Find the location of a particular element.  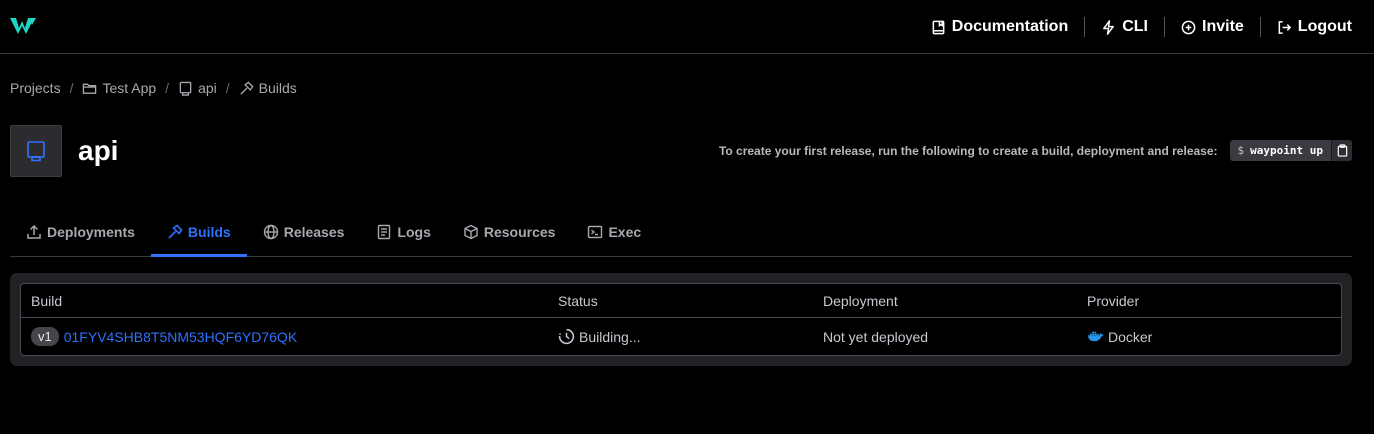

cli-link: CLI is located at coordinates (1124, 27).